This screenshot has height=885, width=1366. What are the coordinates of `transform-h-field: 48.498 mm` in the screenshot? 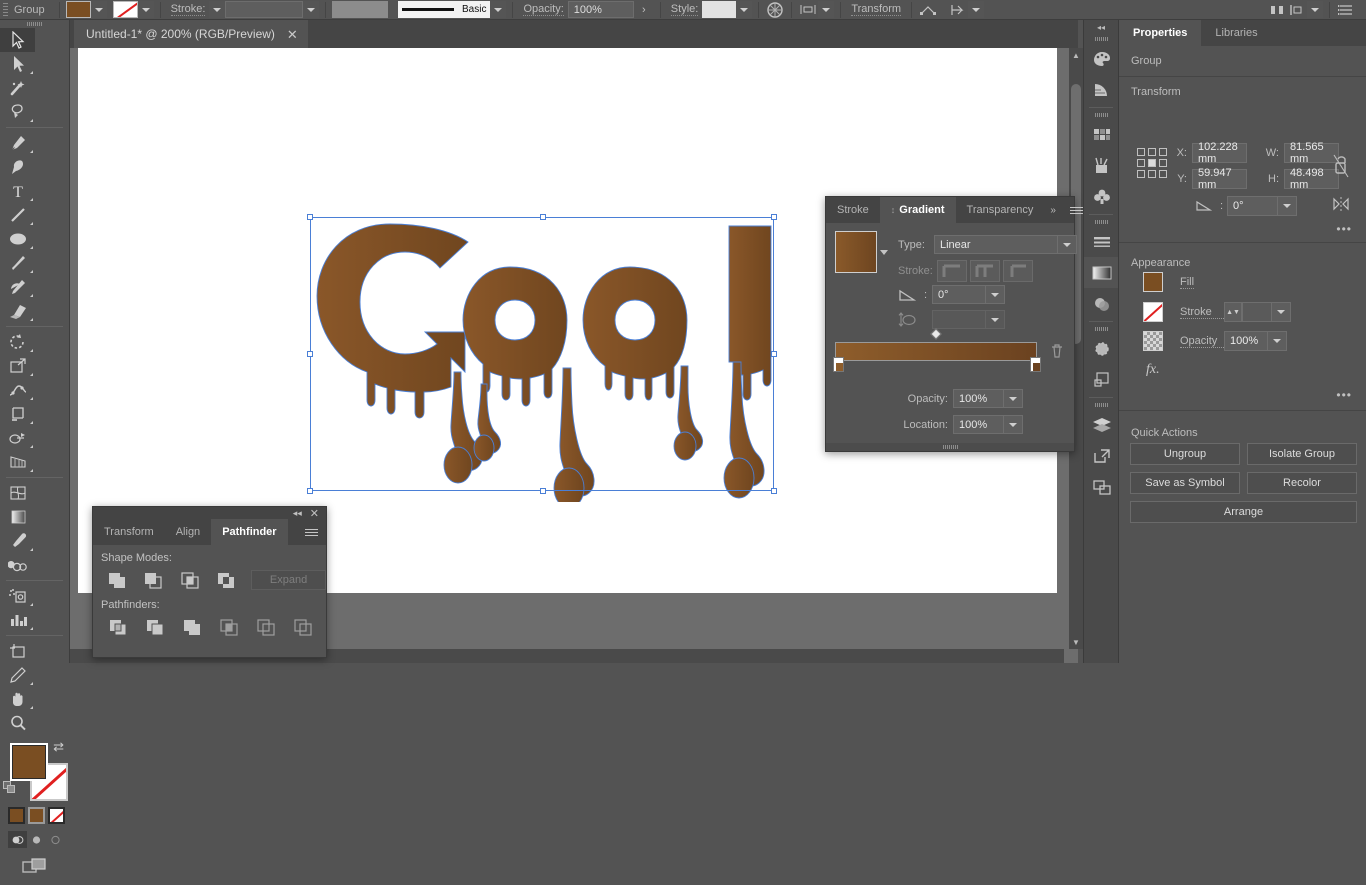 It's located at (1311, 179).